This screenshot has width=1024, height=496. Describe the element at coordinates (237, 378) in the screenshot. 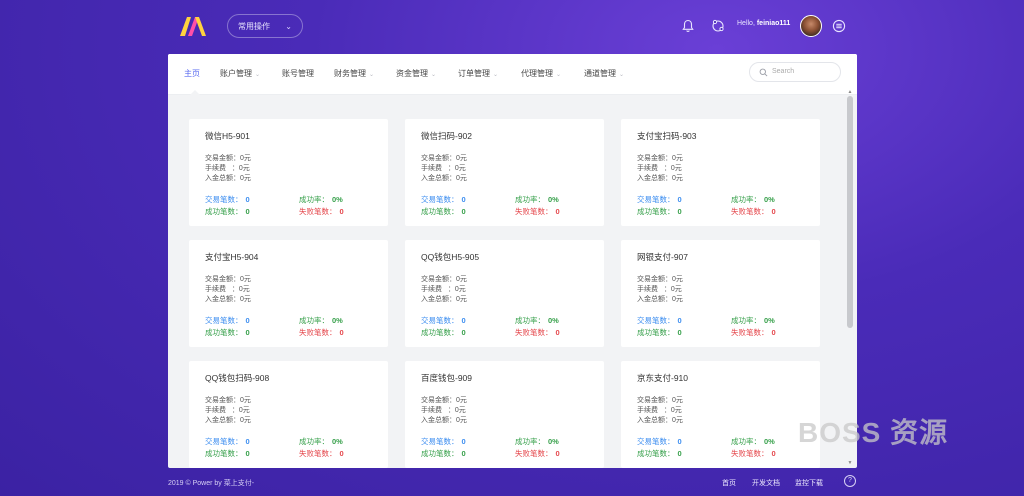

I see `card-title: QQ钱包扫码-908` at that location.